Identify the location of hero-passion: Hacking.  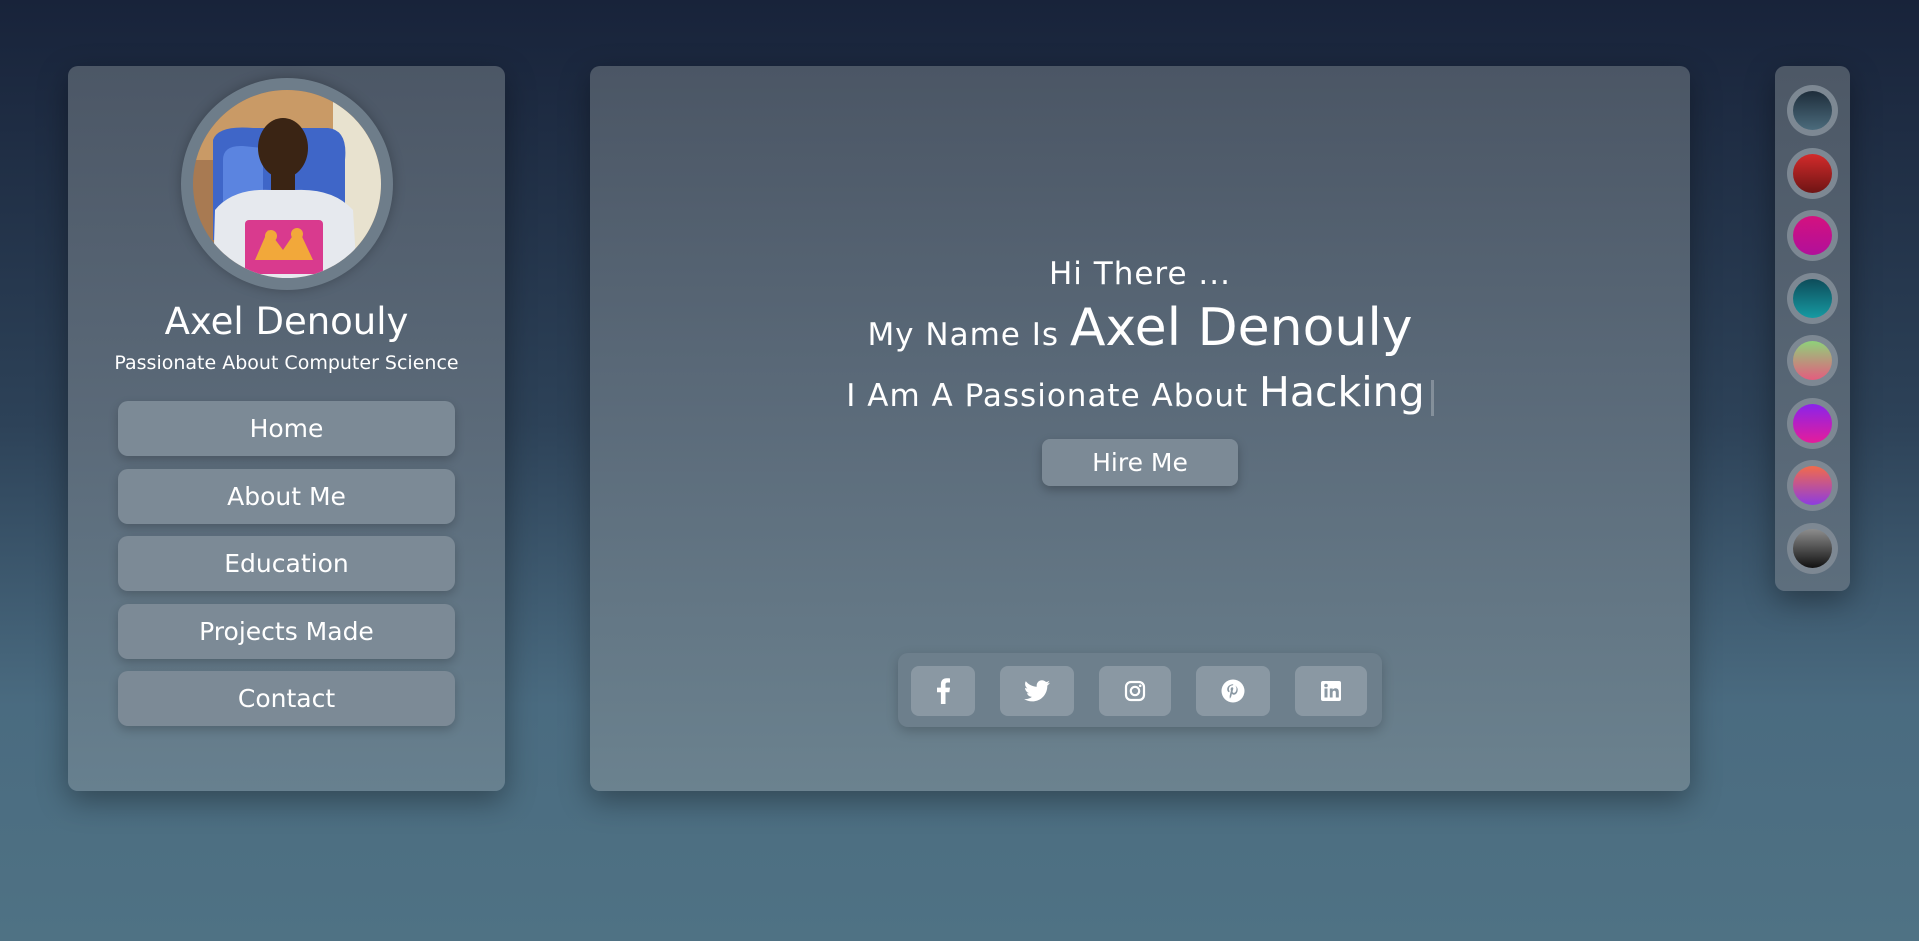
(1342, 392).